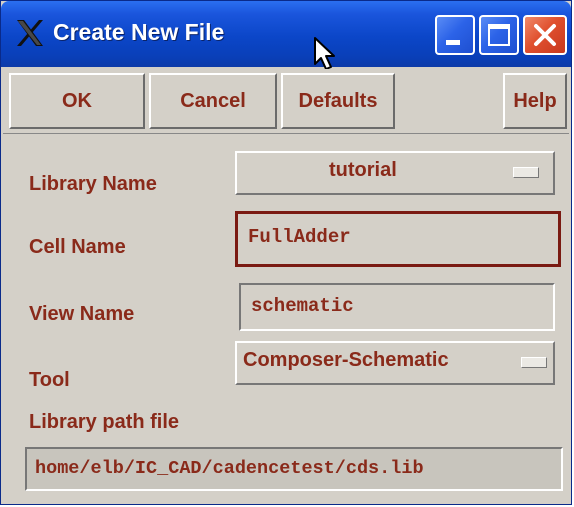 This screenshot has height=507, width=574. Describe the element at coordinates (30, 33) in the screenshot. I see `x-logo-icon` at that location.